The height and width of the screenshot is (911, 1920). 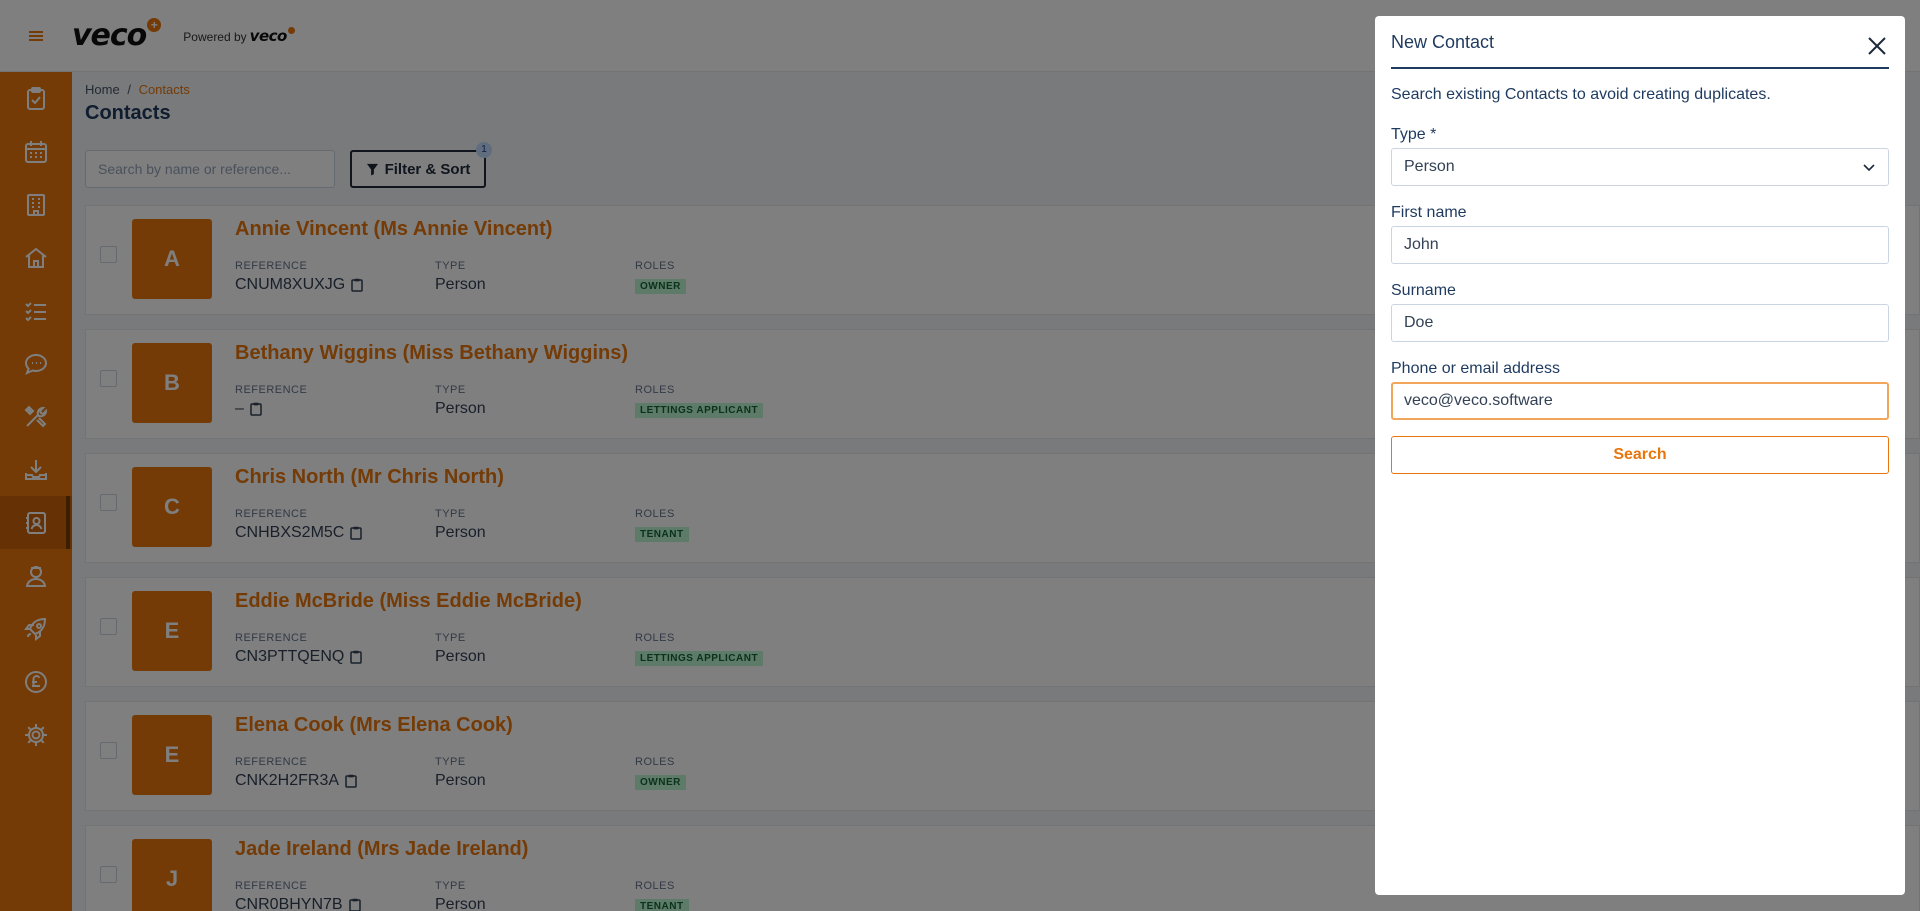 I want to click on surname-label: Surname, so click(x=1423, y=290).